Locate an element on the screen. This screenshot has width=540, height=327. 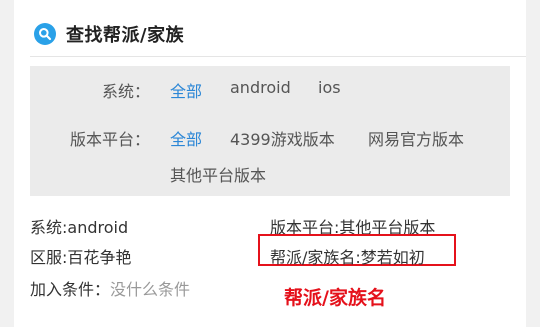
detail-guild-name: 帮派/家族名:梦若如初 is located at coordinates (347, 257).